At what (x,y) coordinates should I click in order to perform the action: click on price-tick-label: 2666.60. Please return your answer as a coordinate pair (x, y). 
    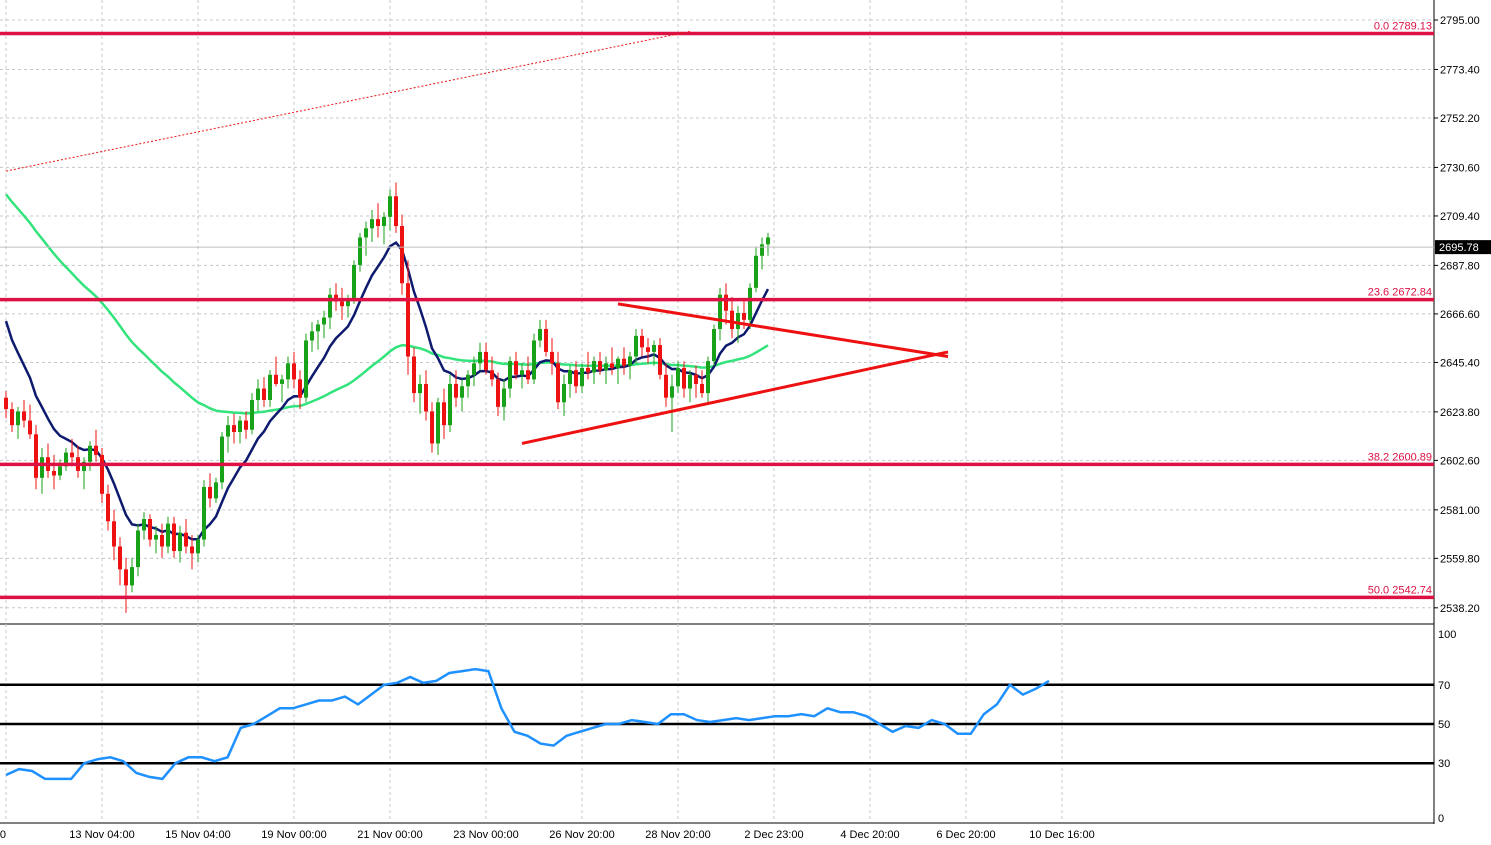
    Looking at the image, I should click on (1460, 315).